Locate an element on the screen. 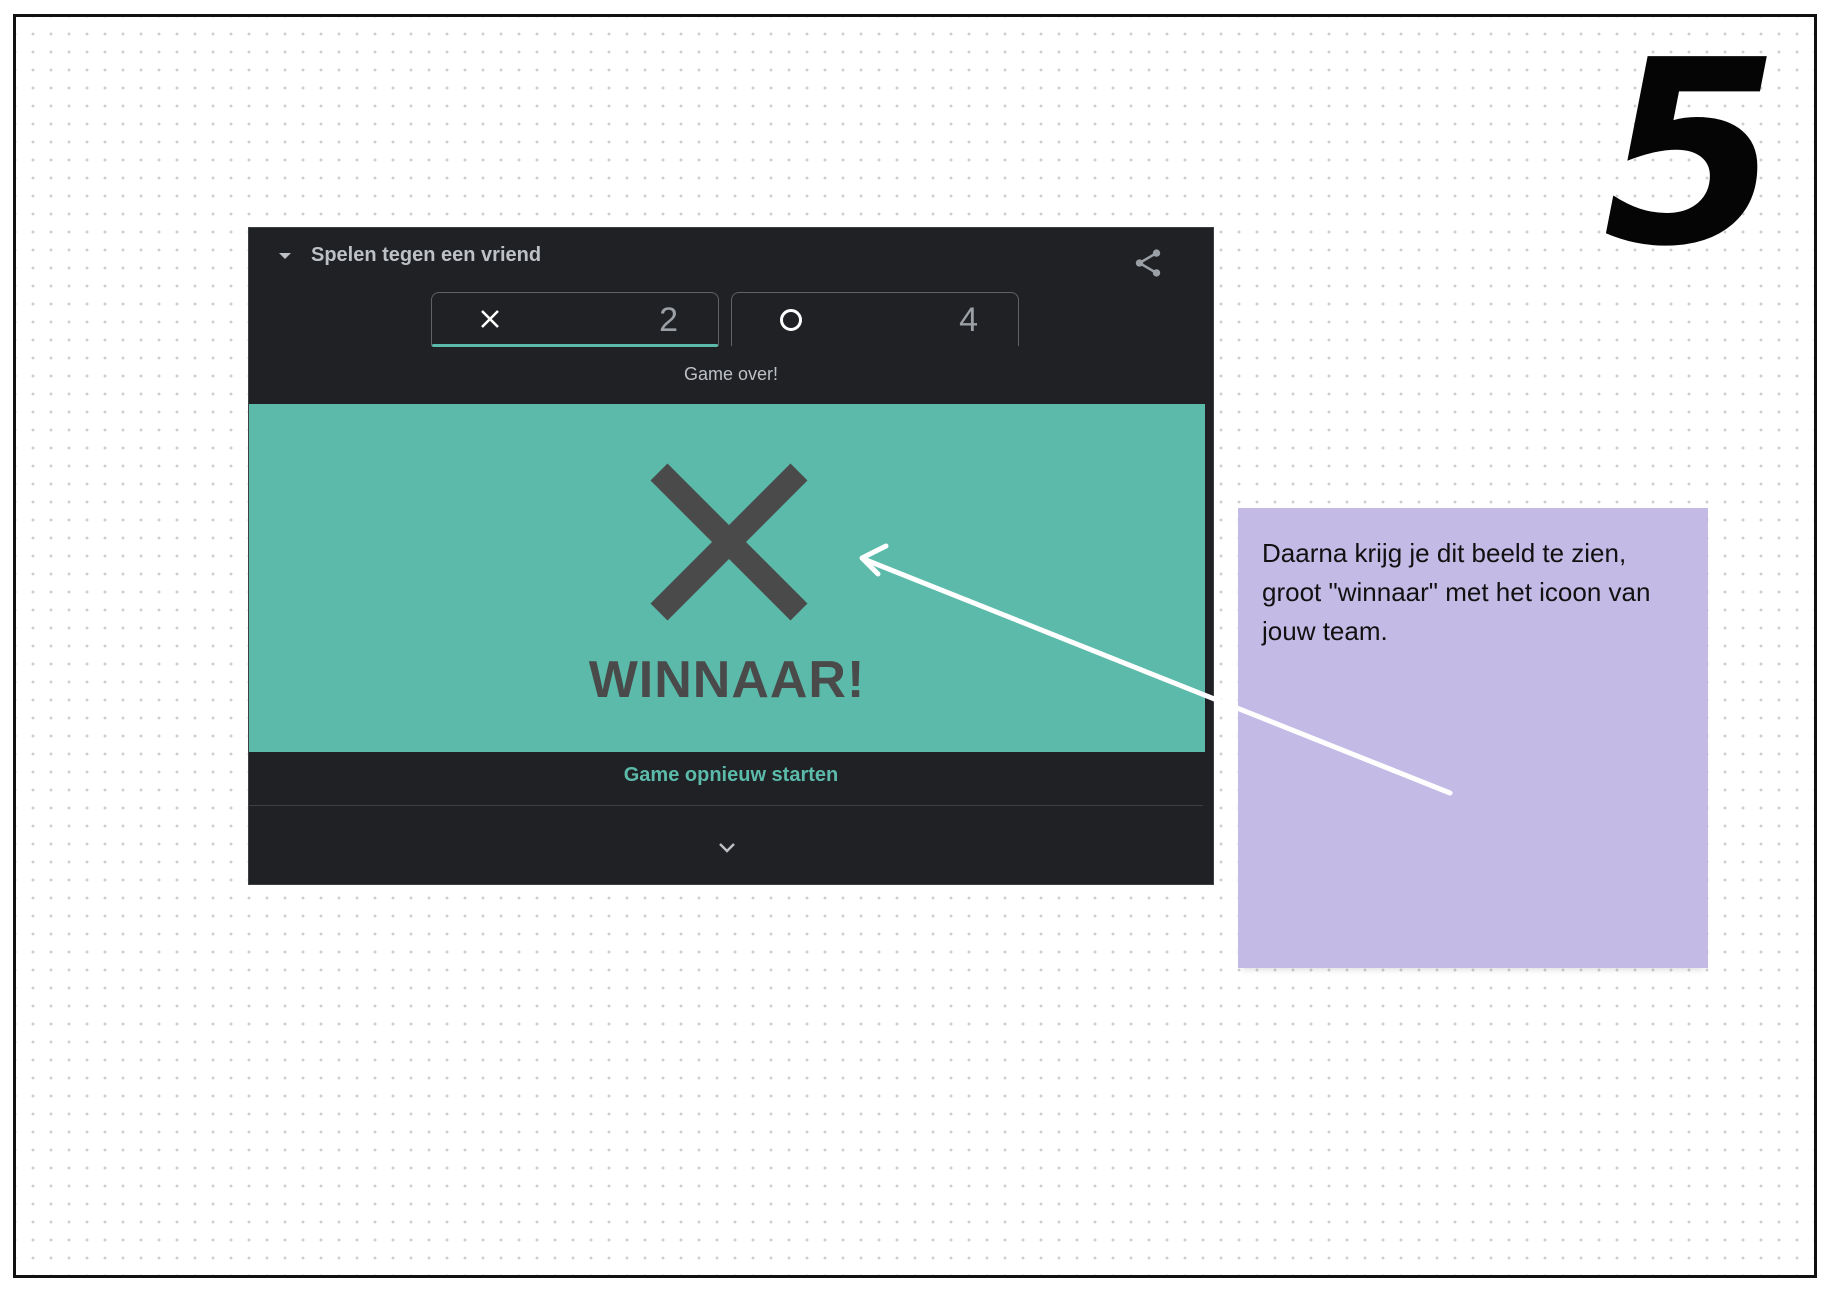 This screenshot has height=1302, width=1836. game-status: Game over! is located at coordinates (731, 374).